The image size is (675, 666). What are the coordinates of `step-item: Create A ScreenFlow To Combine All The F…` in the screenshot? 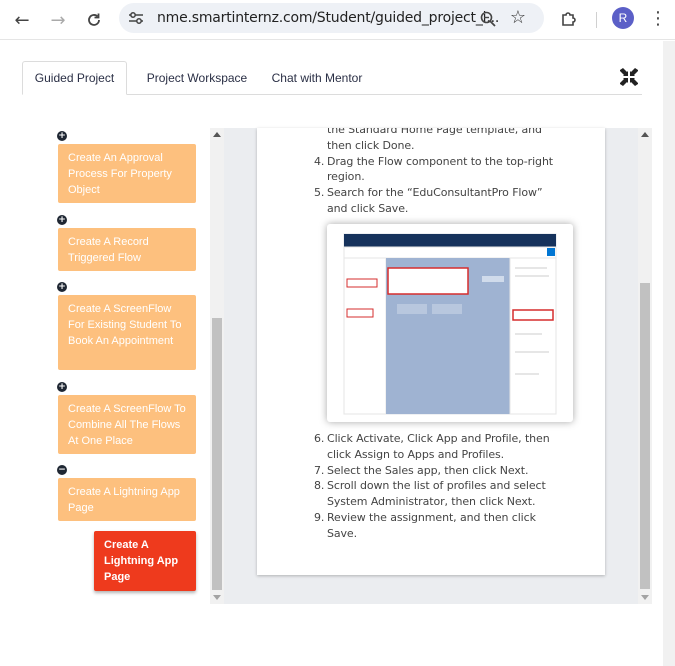 It's located at (127, 424).